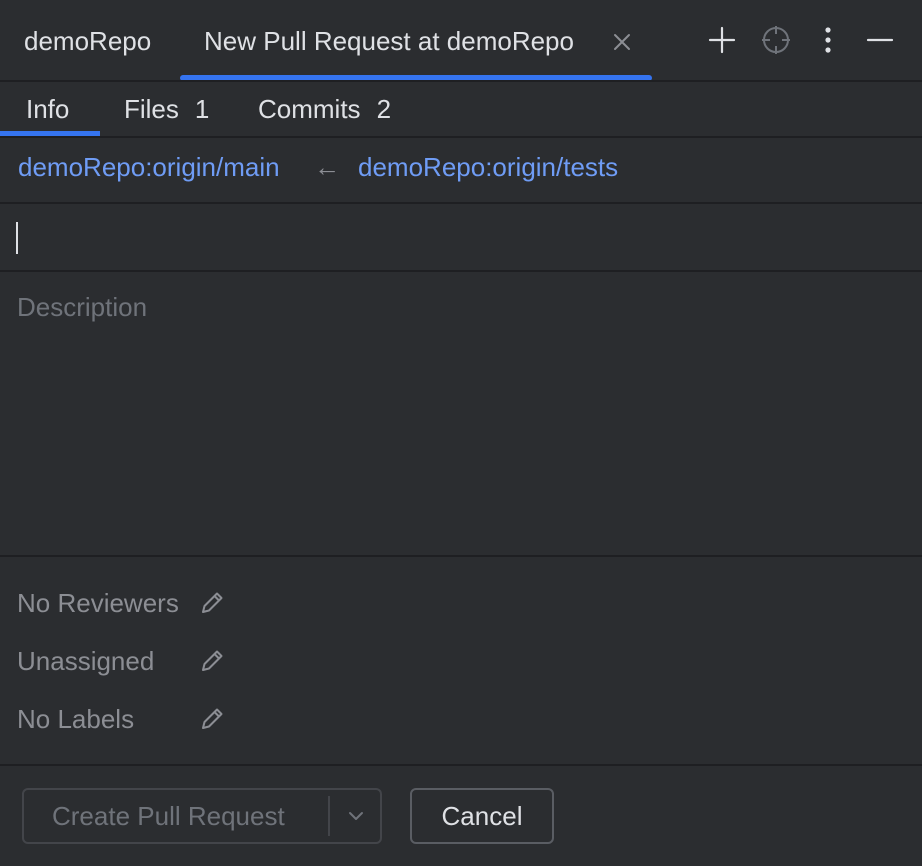 The height and width of the screenshot is (866, 922). Describe the element at coordinates (828, 40) in the screenshot. I see `more-vertical-icon` at that location.